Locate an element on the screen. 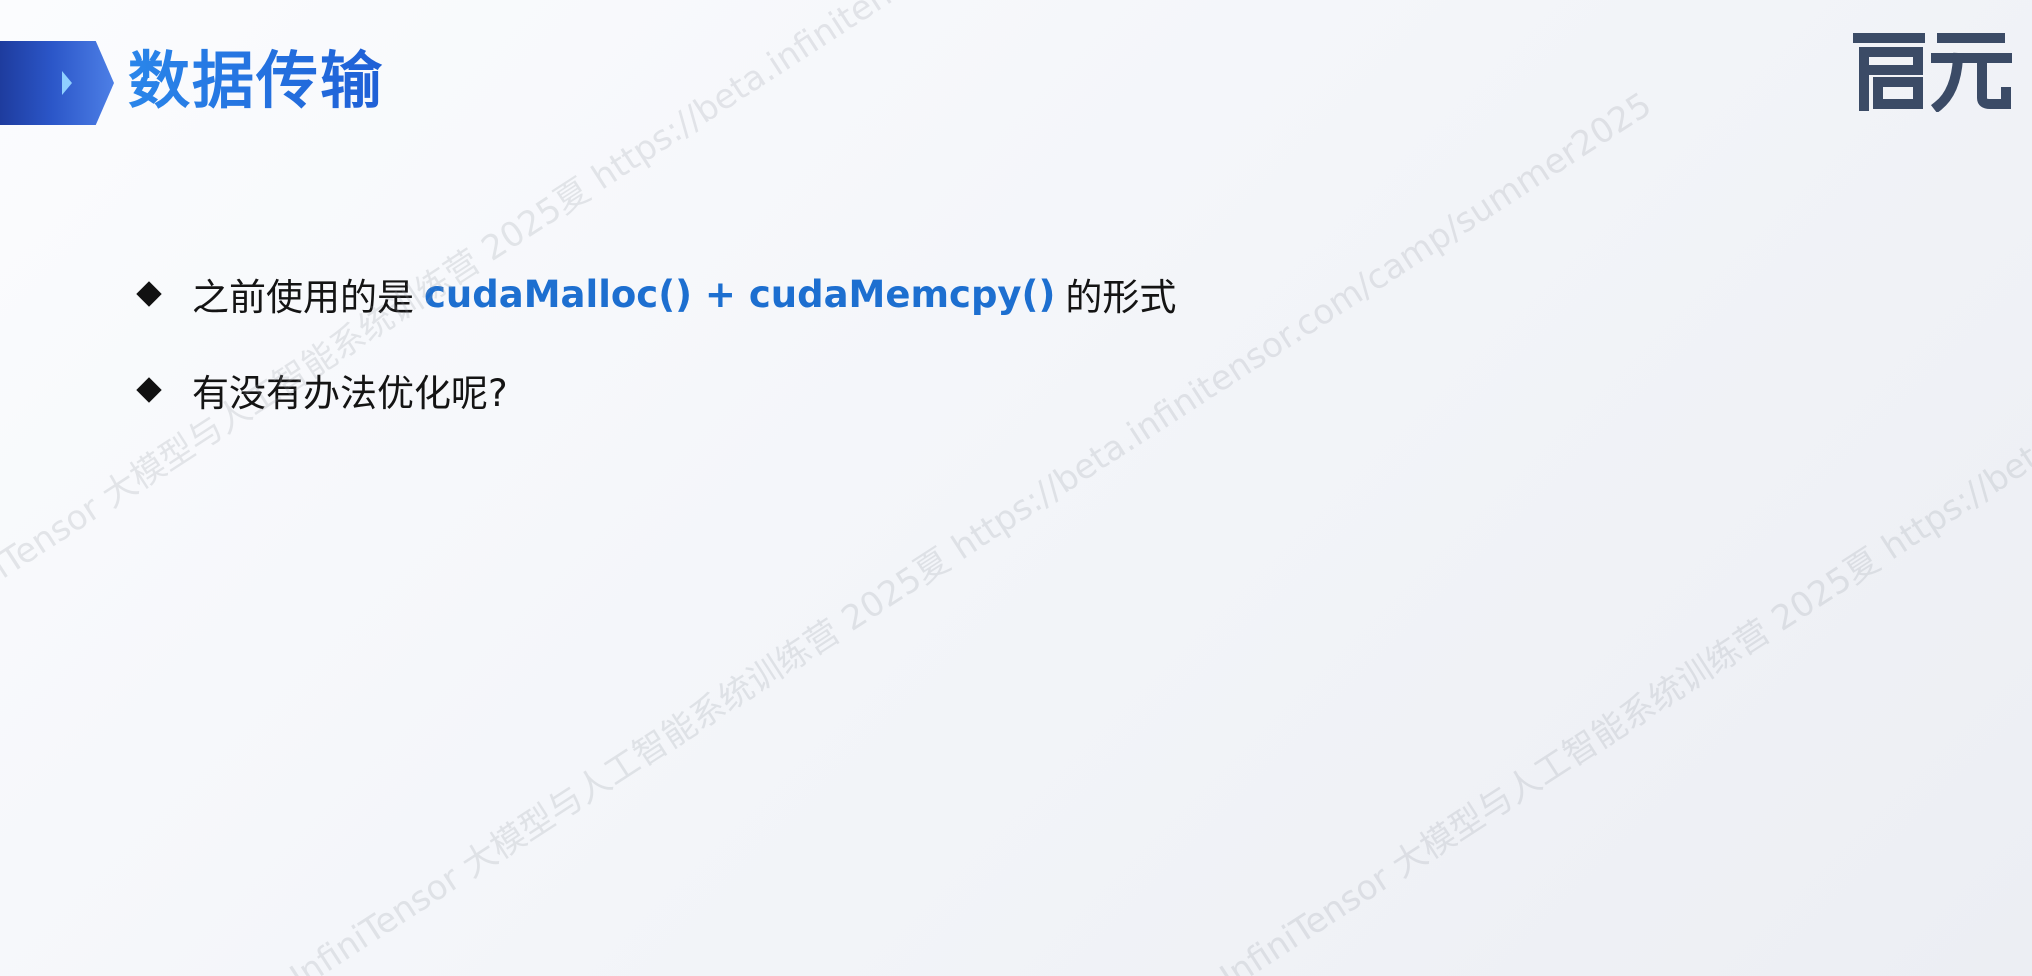 This screenshot has width=2032, height=976. bullet-text: 的形式 is located at coordinates (1121, 297).